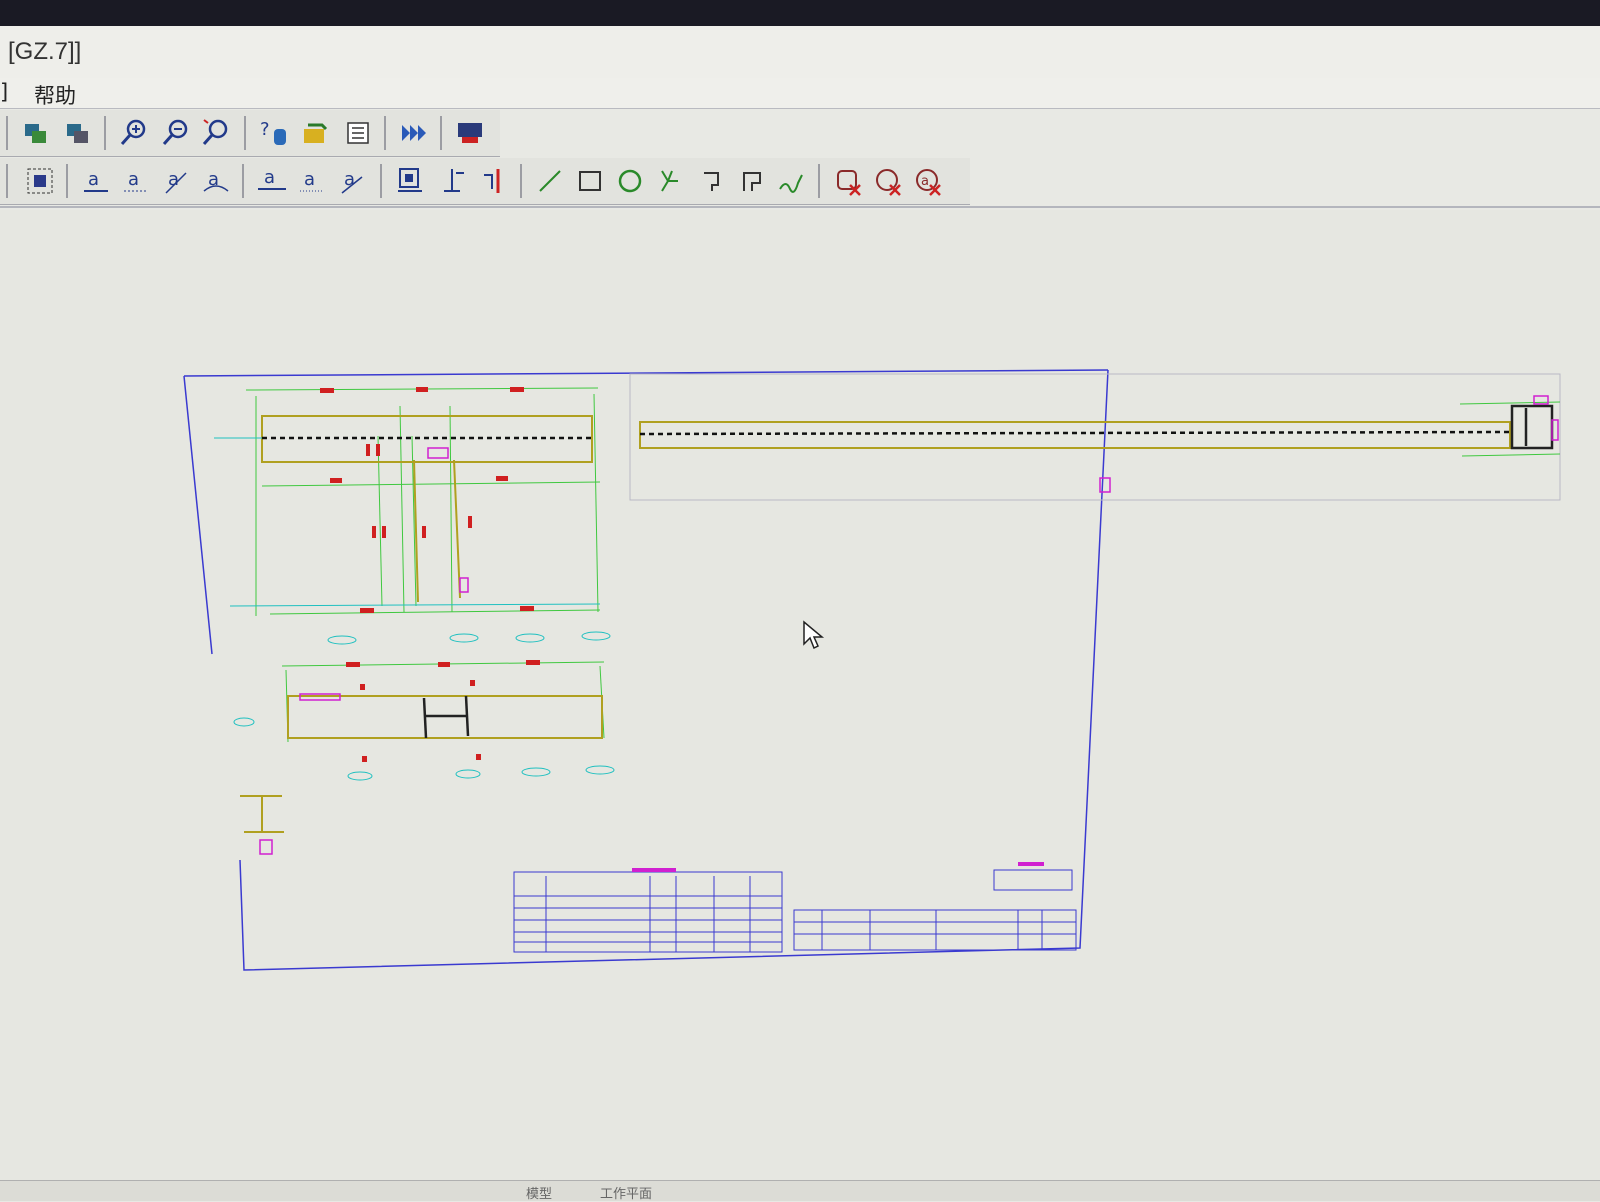 Image resolution: width=1600 pixels, height=1202 pixels. I want to click on text-align-icon: a, so click(96, 180).